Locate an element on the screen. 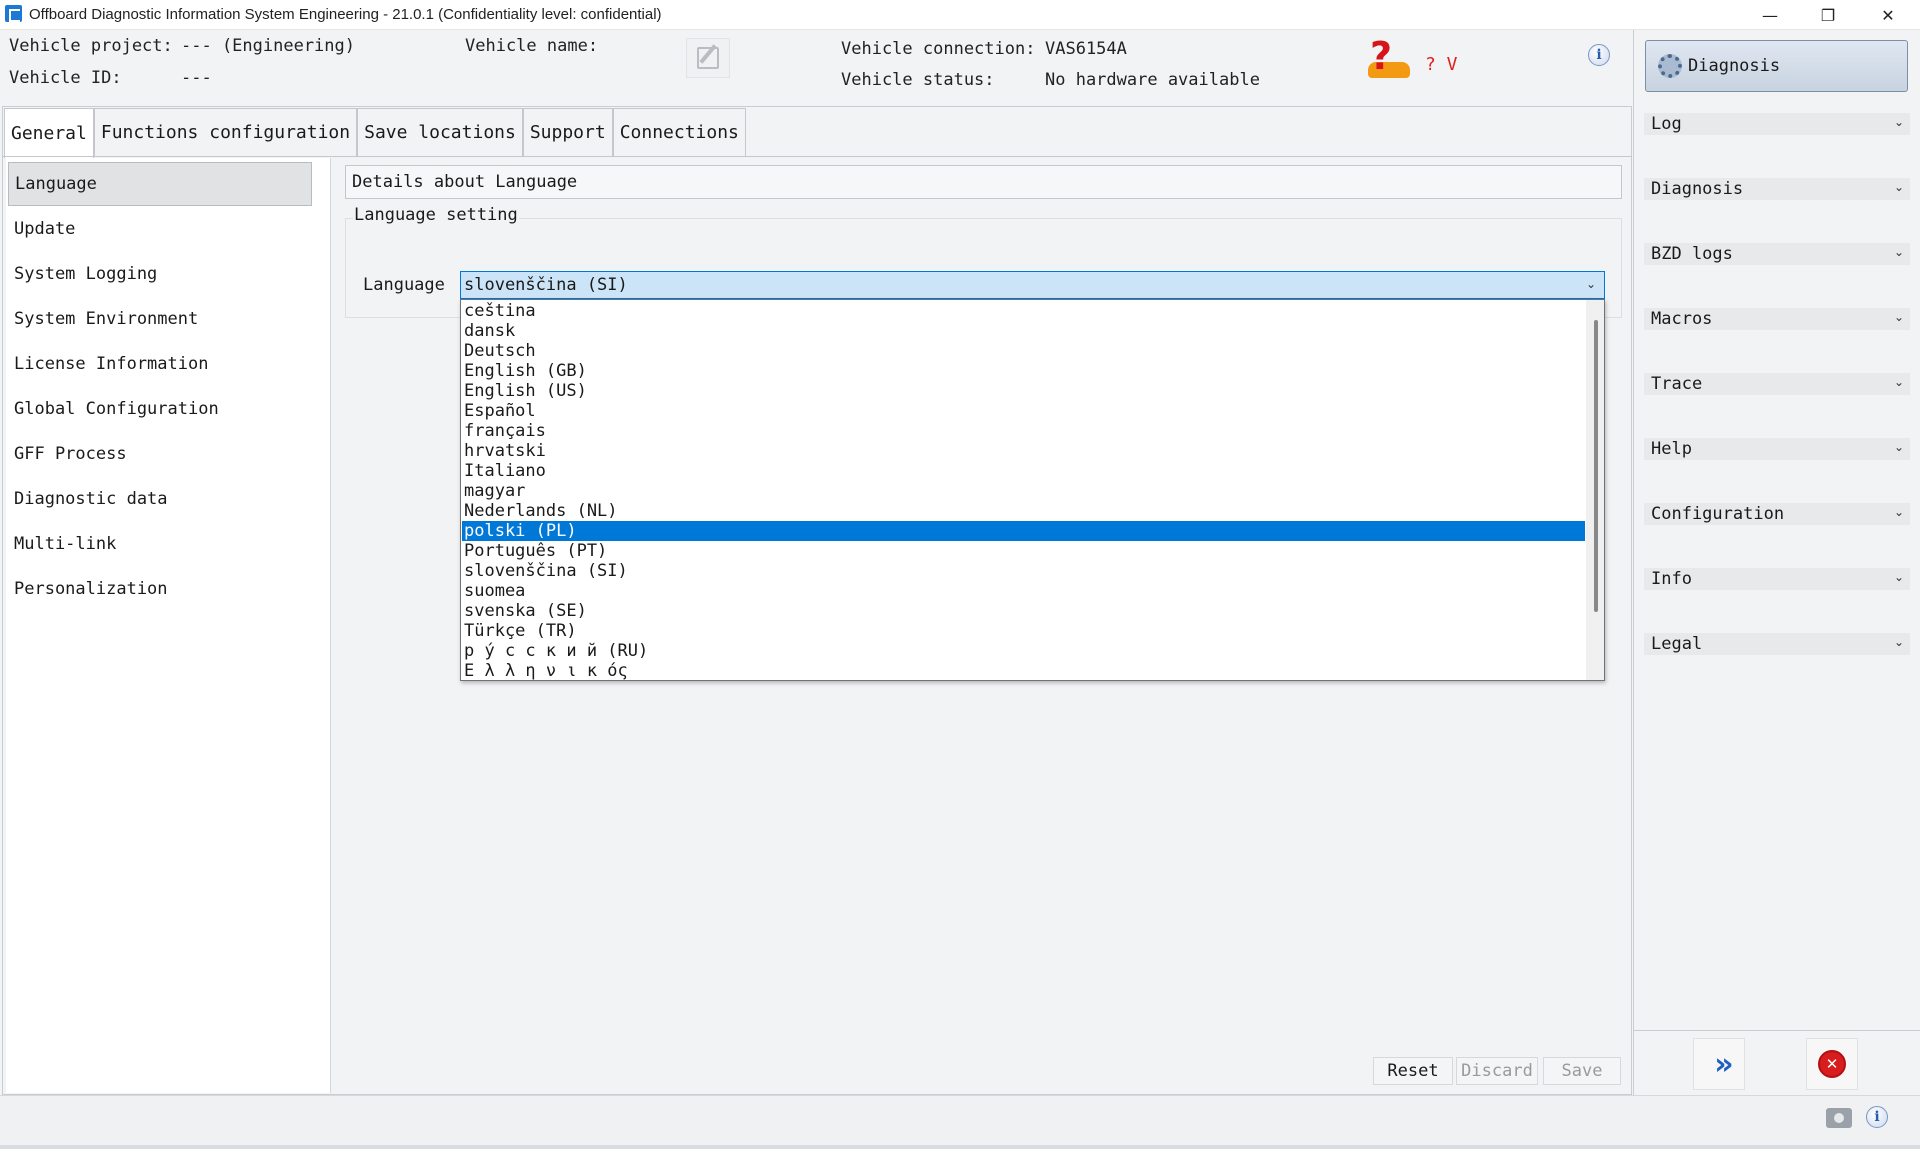 This screenshot has height=1149, width=1920. app-icon is located at coordinates (13, 13).